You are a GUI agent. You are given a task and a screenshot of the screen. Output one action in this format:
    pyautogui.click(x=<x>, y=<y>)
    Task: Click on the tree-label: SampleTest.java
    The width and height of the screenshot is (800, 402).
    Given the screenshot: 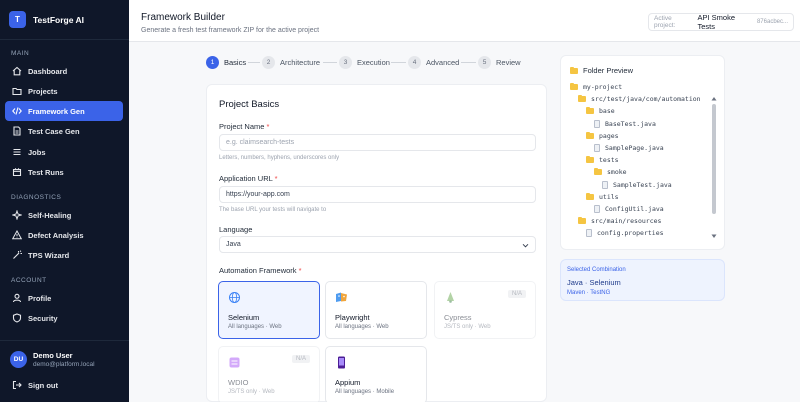 What is the action you would take?
    pyautogui.click(x=642, y=184)
    